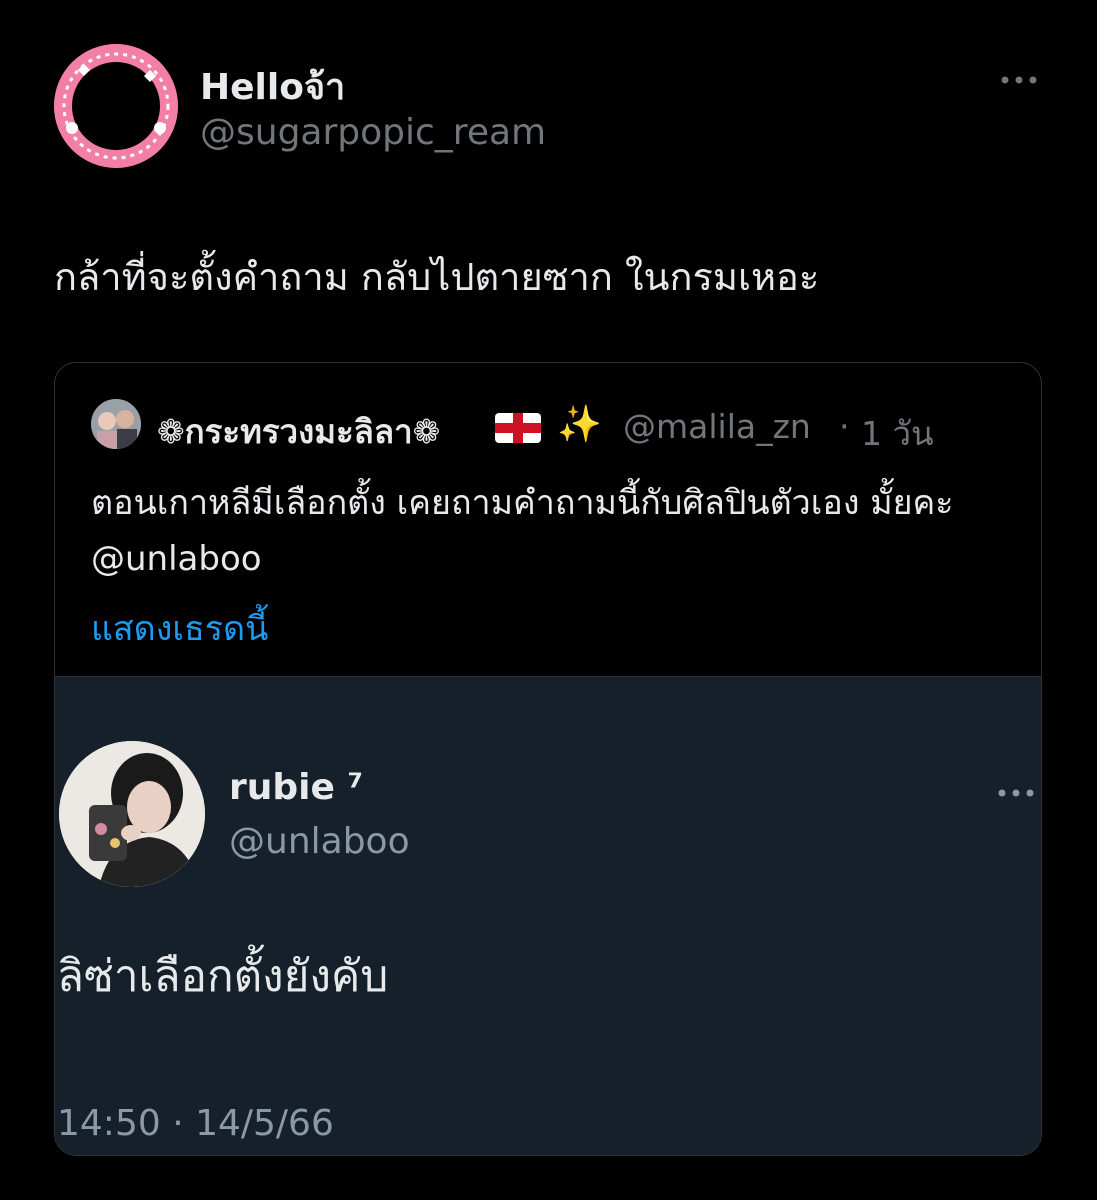 Image resolution: width=1097 pixels, height=1200 pixels. I want to click on quote-author-handle: @malila_zn, so click(717, 426).